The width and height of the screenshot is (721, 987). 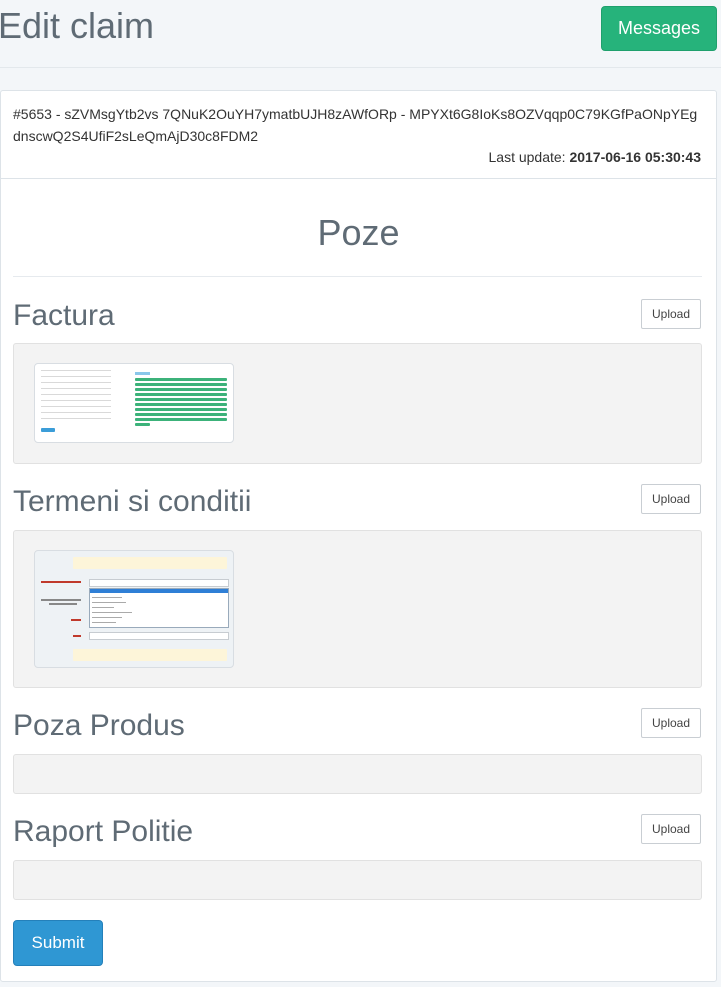 What do you see at coordinates (181, 403) in the screenshot?
I see `thumbnail-progress-bars` at bounding box center [181, 403].